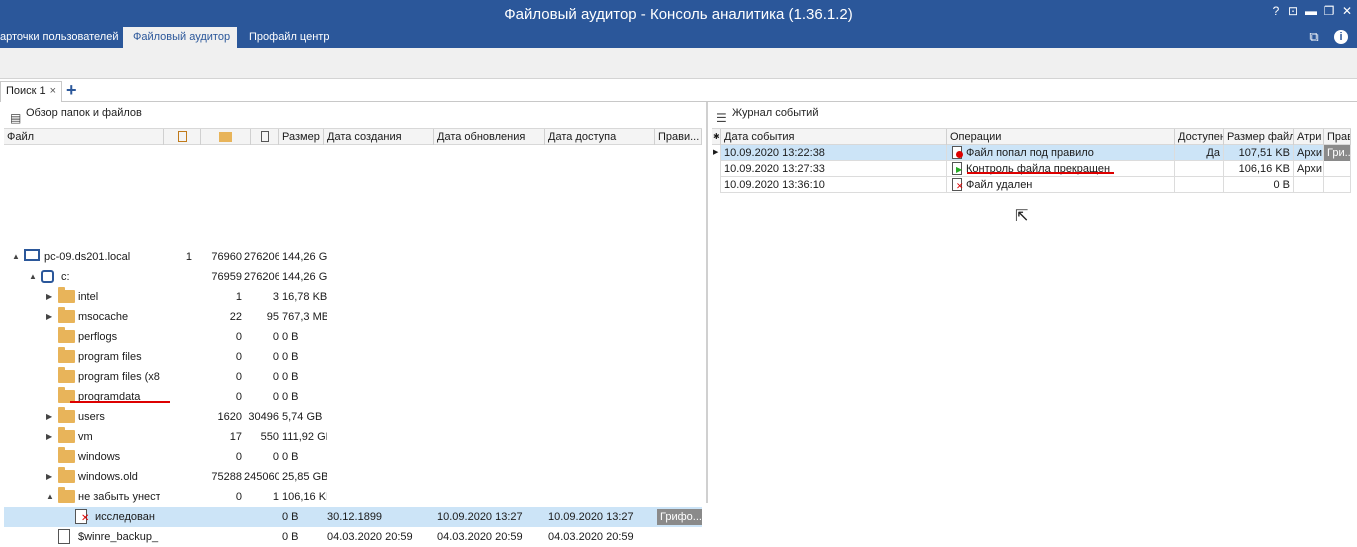  Describe the element at coordinates (353, 337) in the screenshot. I see `tree-row-perflogs: perflogs000 B` at that location.